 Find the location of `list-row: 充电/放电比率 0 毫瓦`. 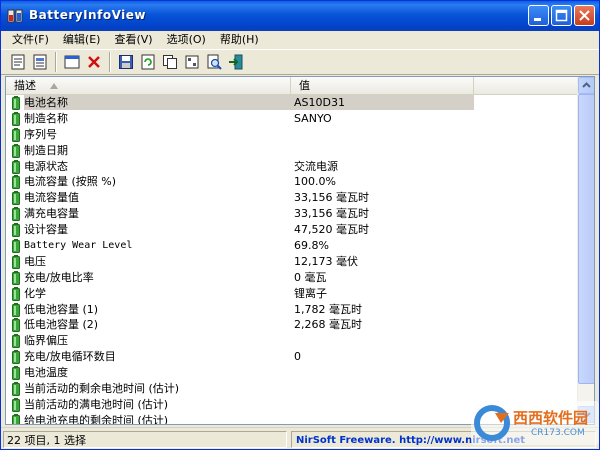

list-row: 充电/放电比率 0 毫瓦 is located at coordinates (292, 278).